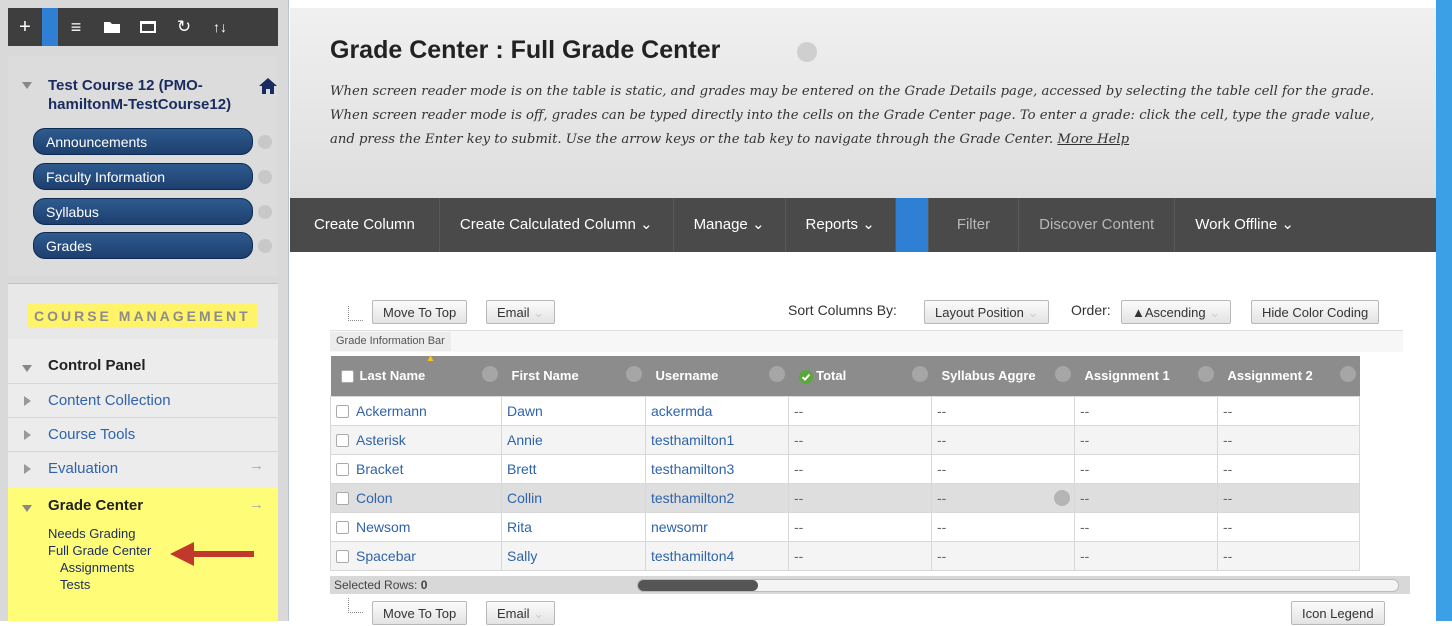  What do you see at coordinates (220, 27) in the screenshot?
I see `sort-icon: ↑↓` at bounding box center [220, 27].